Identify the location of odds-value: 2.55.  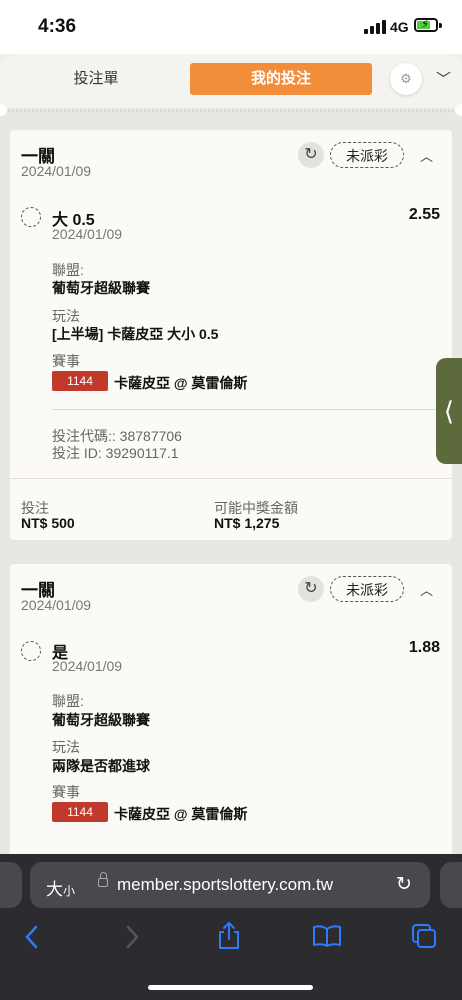
(424, 214).